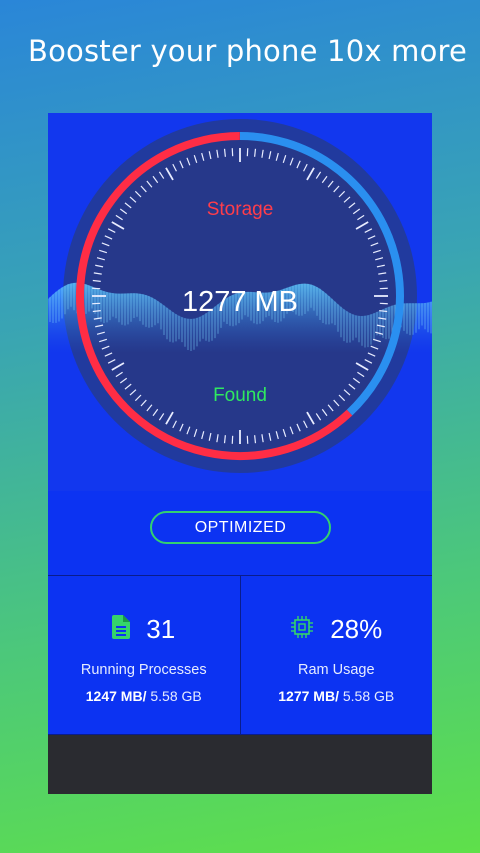 The height and width of the screenshot is (853, 480). I want to click on gauge-value: 1277 MB, so click(240, 302).